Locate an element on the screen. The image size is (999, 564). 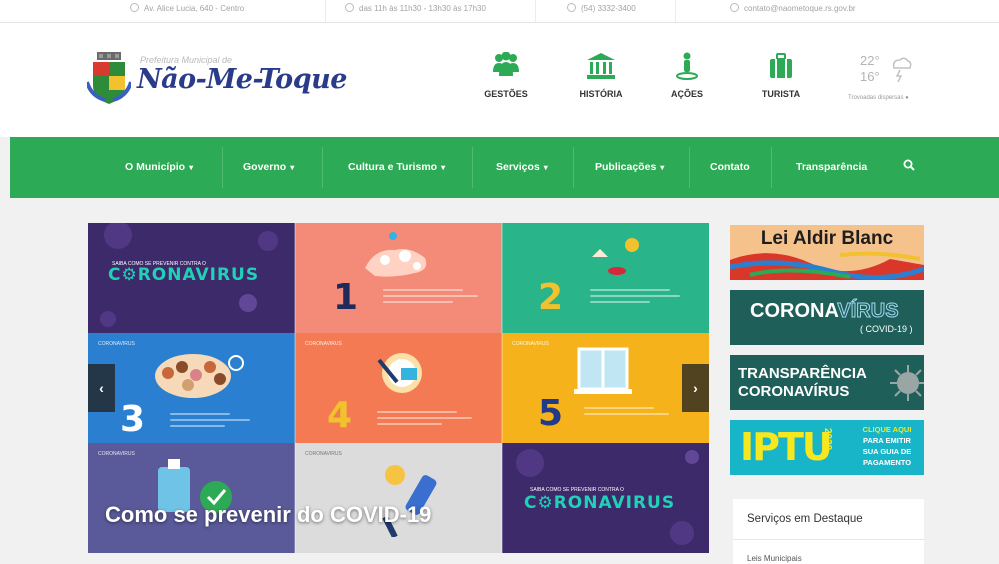
banner-coronavirus: CORONAVÍRUS ( COVID-19 ) is located at coordinates (827, 317).